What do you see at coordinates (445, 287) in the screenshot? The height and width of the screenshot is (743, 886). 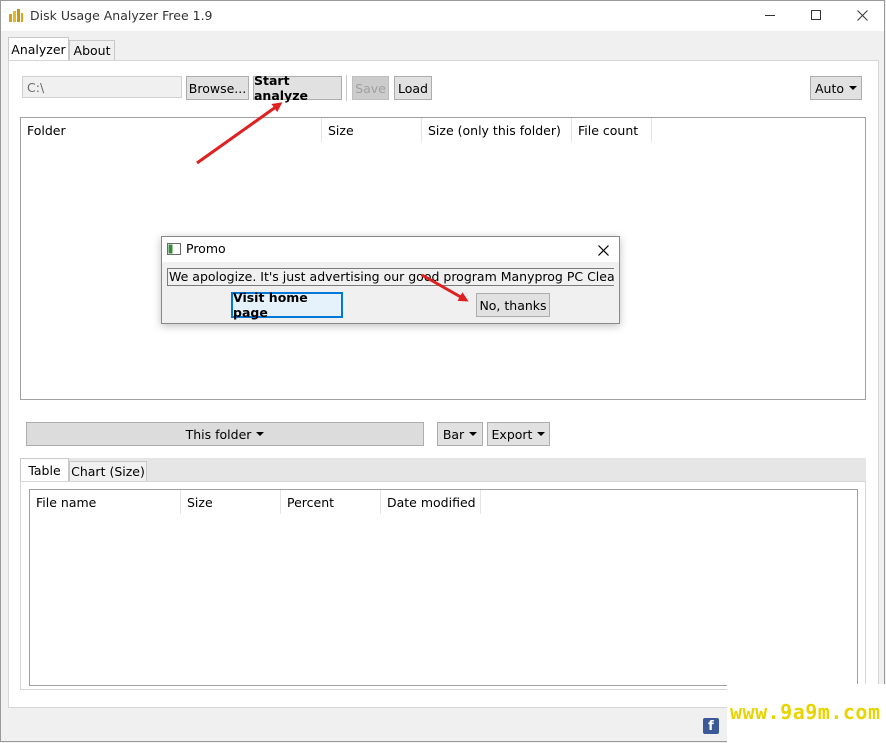 I see `arrow-to-no-thanks` at bounding box center [445, 287].